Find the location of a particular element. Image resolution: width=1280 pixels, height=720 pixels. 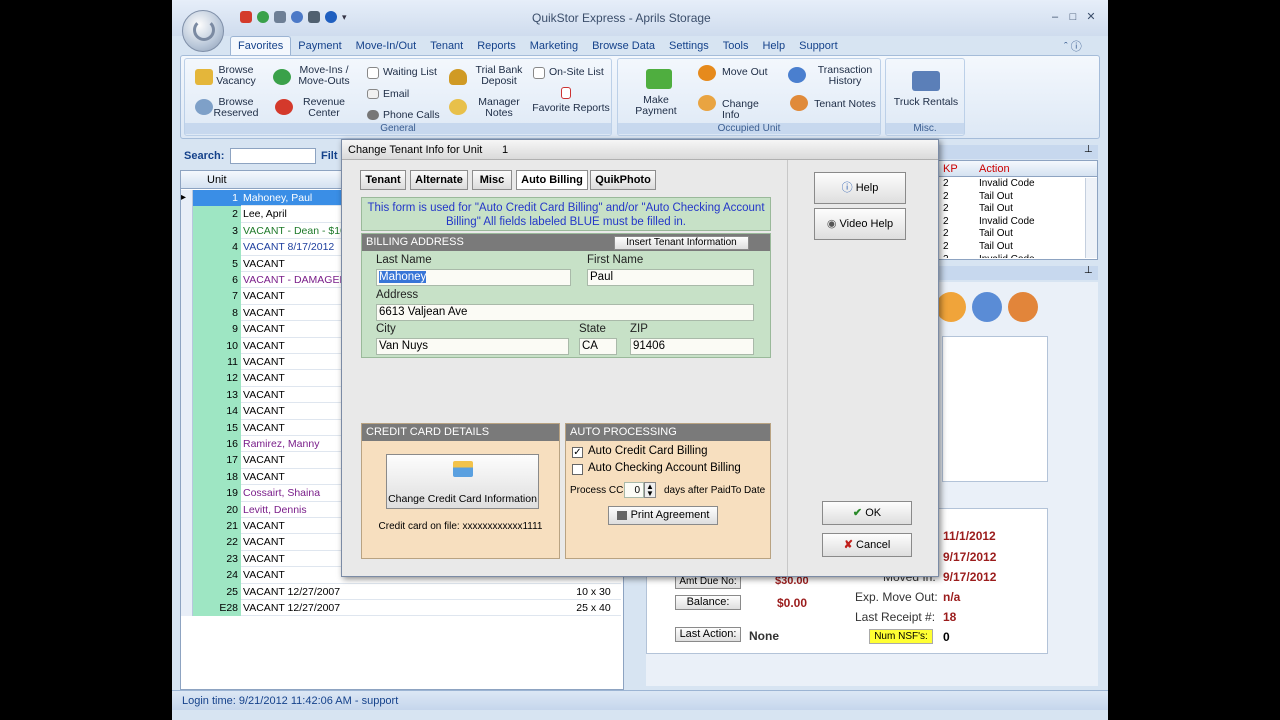

action-cell: Invalid Code is located at coordinates (1007, 183).